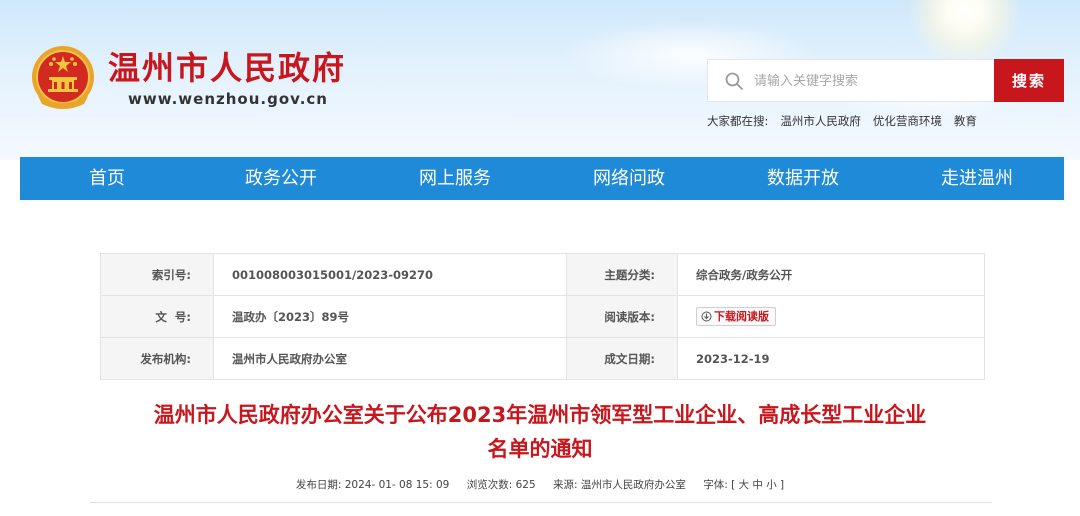 Image resolution: width=1080 pixels, height=516 pixels. What do you see at coordinates (455, 178) in the screenshot?
I see `nav-item-online-services: 网上服务` at bounding box center [455, 178].